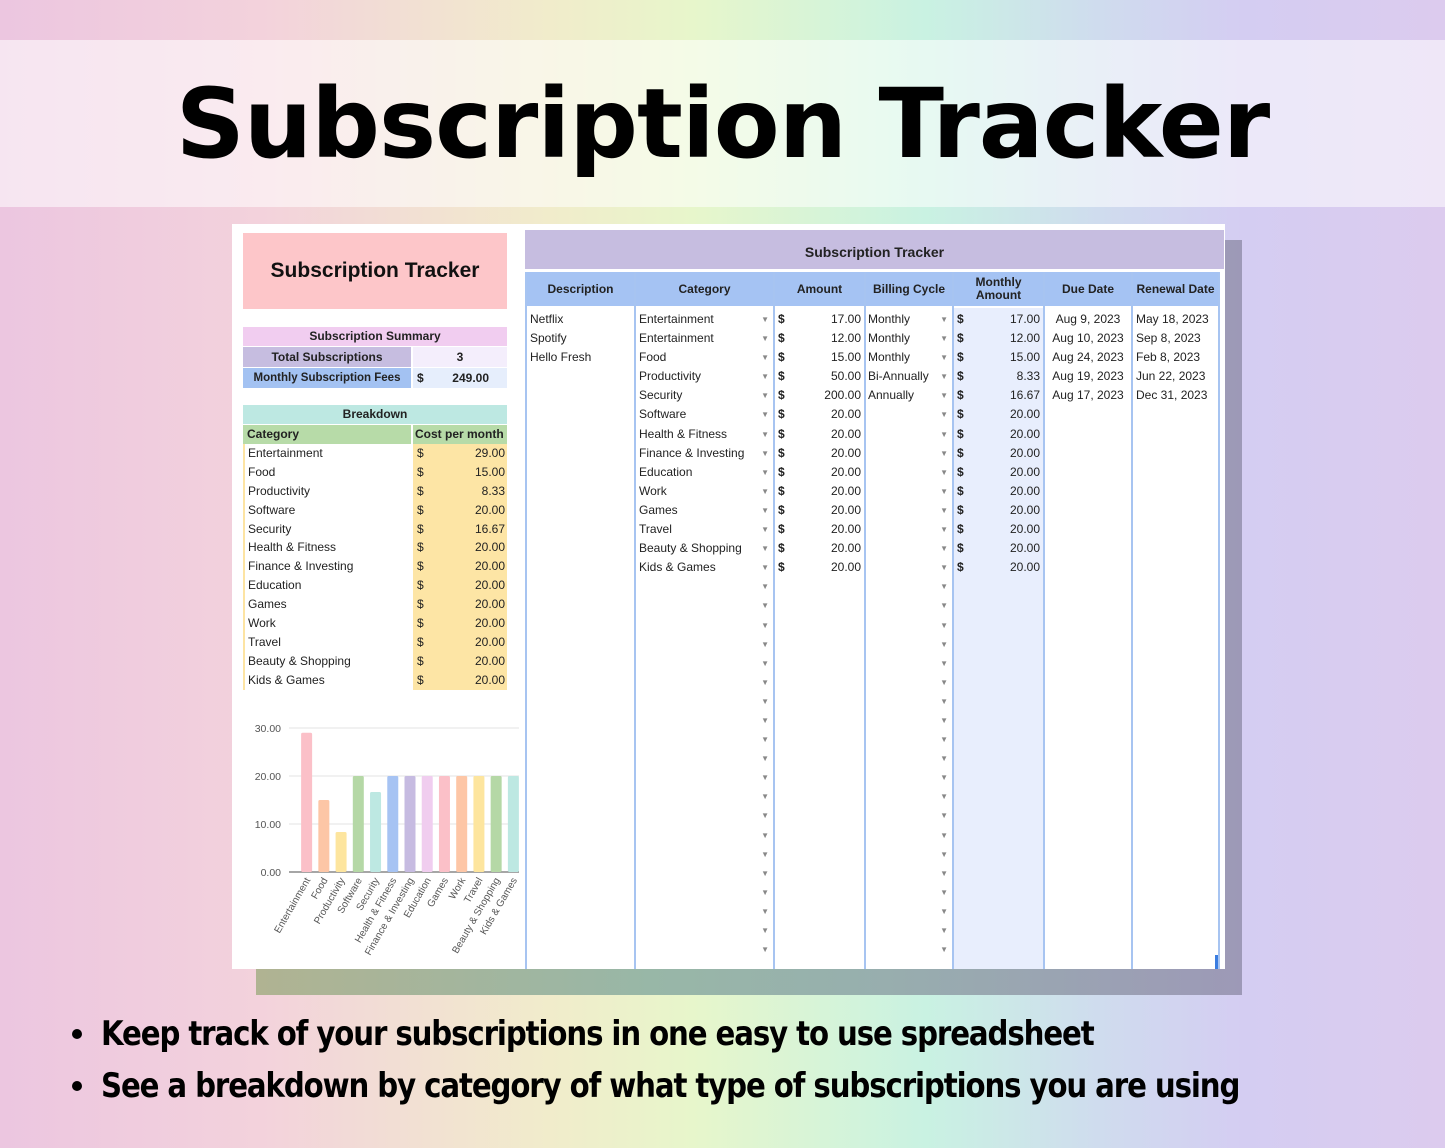  Describe the element at coordinates (704, 376) in the screenshot. I see `category-cell: Productivity ▼` at that location.